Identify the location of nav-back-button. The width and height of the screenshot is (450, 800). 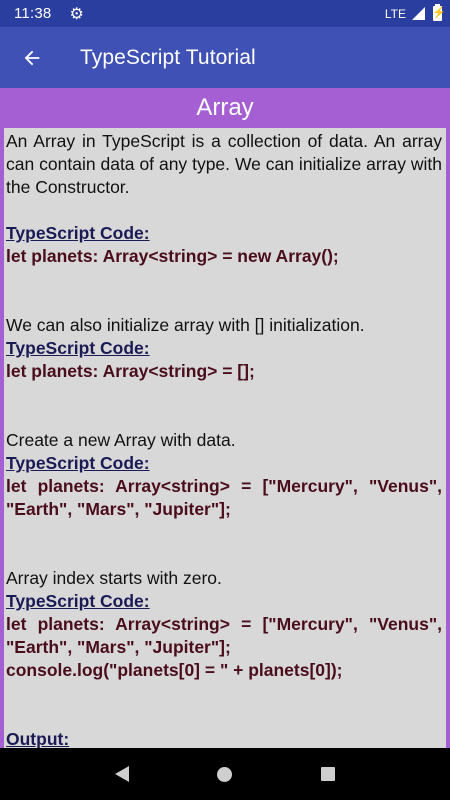
(122, 774).